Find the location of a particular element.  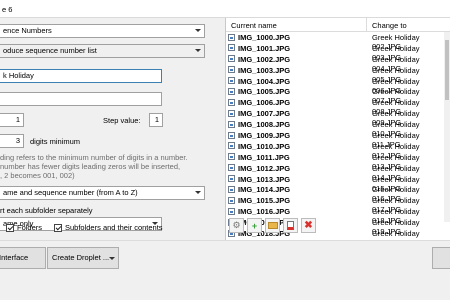

table-row: IMG_1001.JPG Greek Holiday 003.JPG is located at coordinates (338, 52).